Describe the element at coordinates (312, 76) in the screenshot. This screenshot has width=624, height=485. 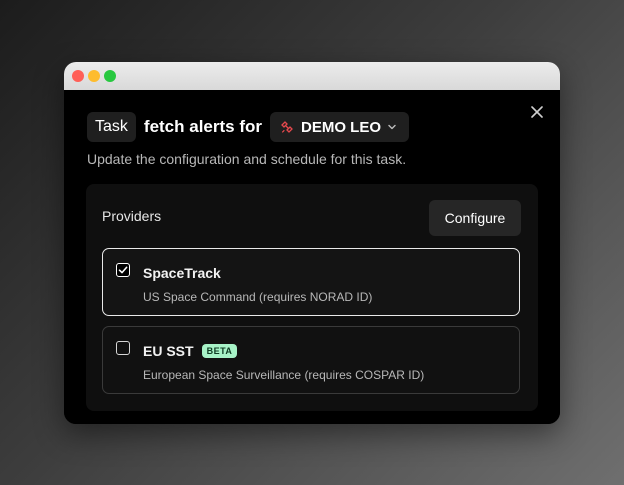
I see `window-titlebar` at that location.